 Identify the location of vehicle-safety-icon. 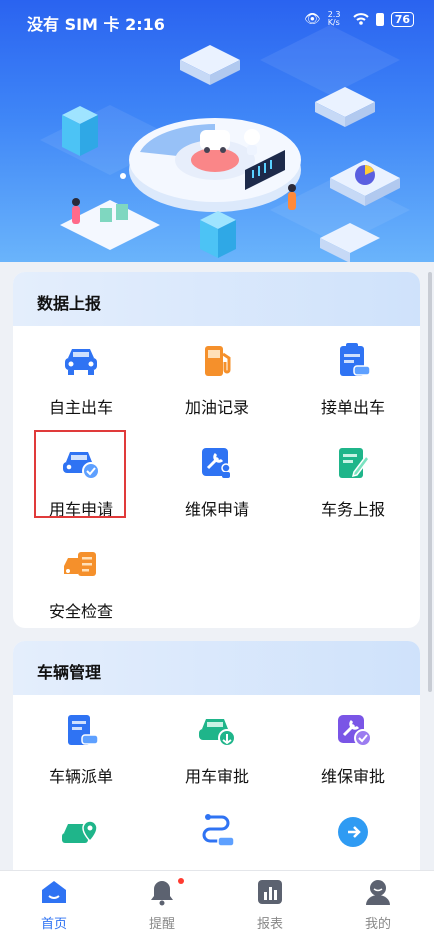
(80, 564).